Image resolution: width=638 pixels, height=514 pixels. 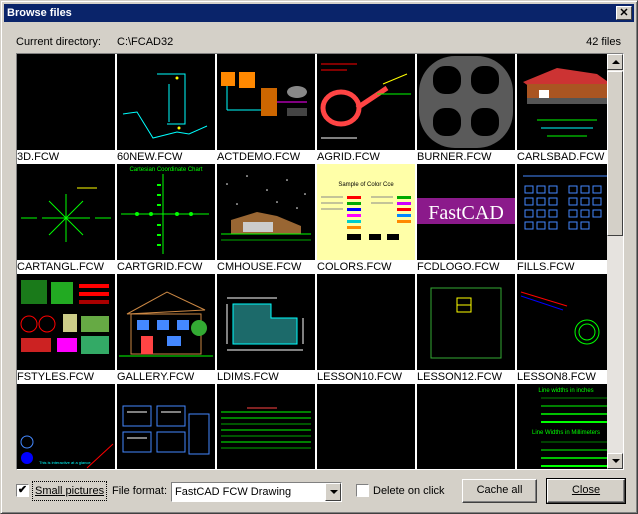 I want to click on file-tile: AGRID.FCW, so click(x=366, y=109).